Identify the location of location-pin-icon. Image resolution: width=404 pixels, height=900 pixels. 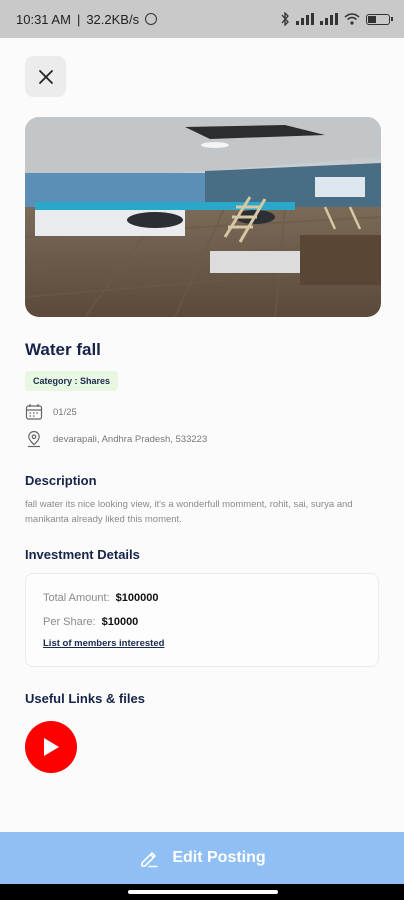
(34, 439).